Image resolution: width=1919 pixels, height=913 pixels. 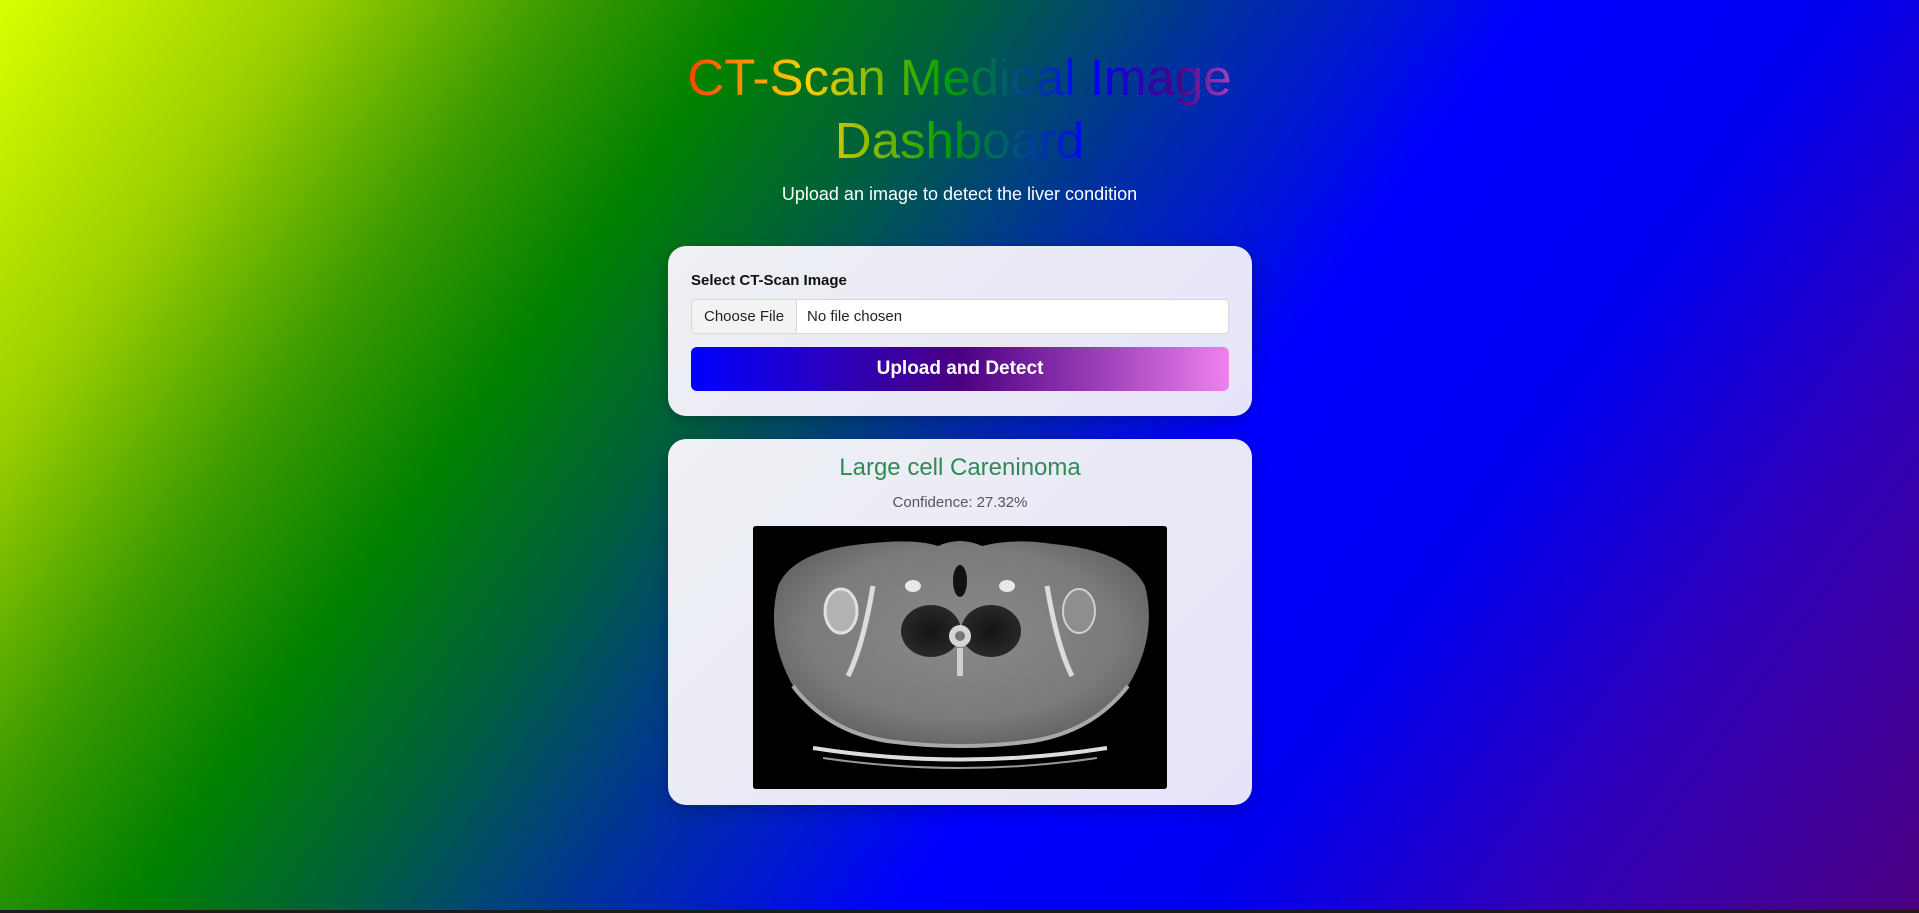 I want to click on confidence-text: Confidence: 27.32%, so click(x=960, y=502).